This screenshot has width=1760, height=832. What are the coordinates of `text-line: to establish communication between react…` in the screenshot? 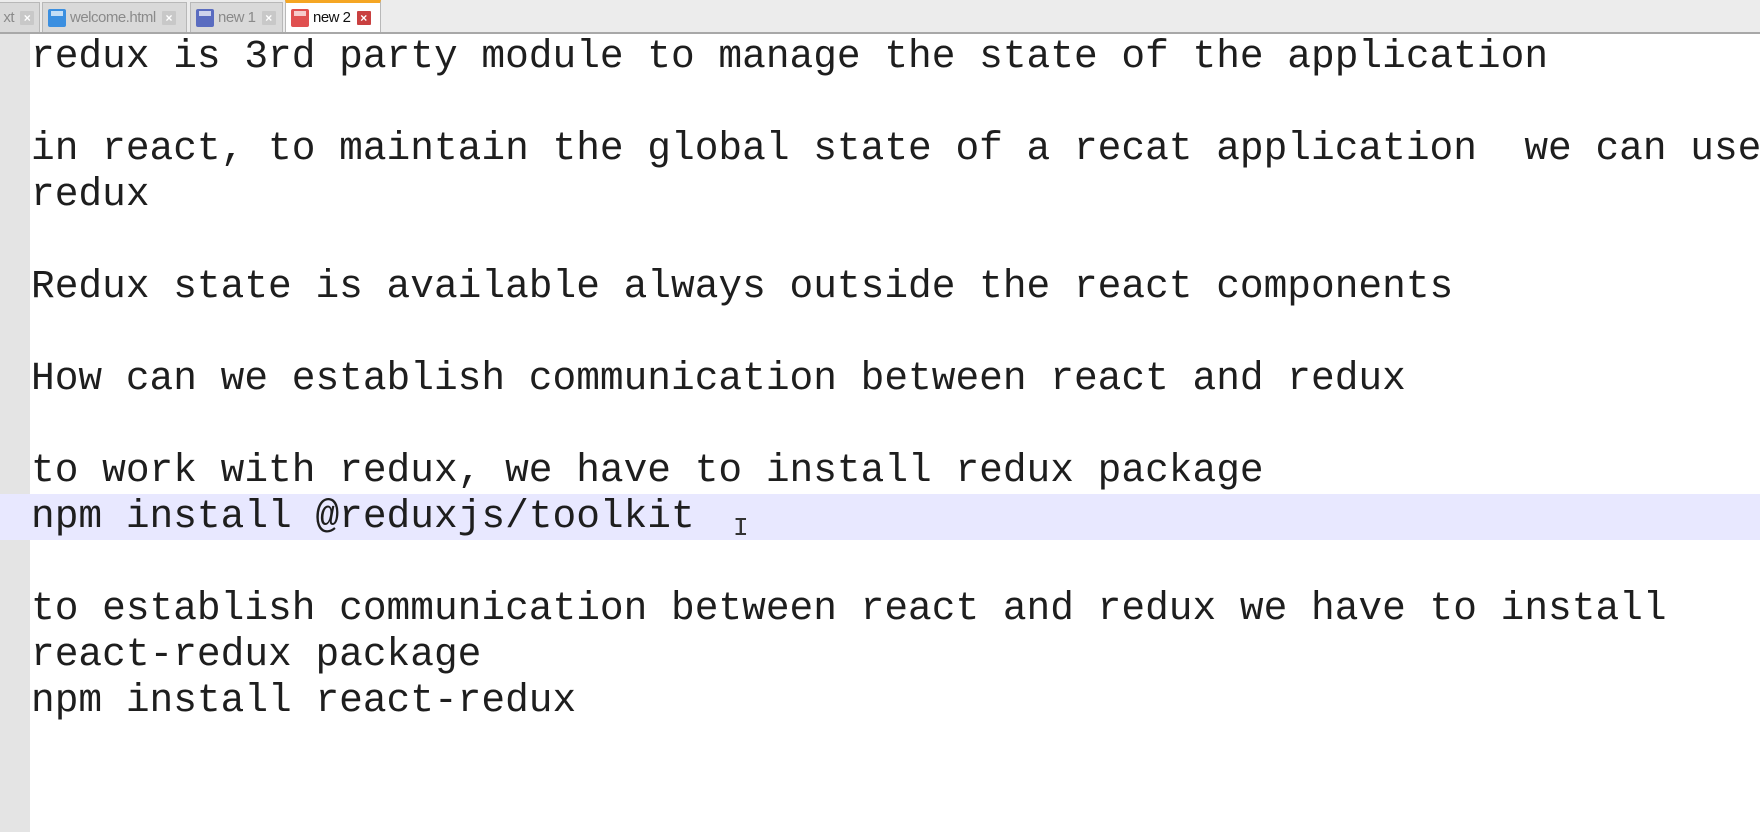 It's located at (880, 609).